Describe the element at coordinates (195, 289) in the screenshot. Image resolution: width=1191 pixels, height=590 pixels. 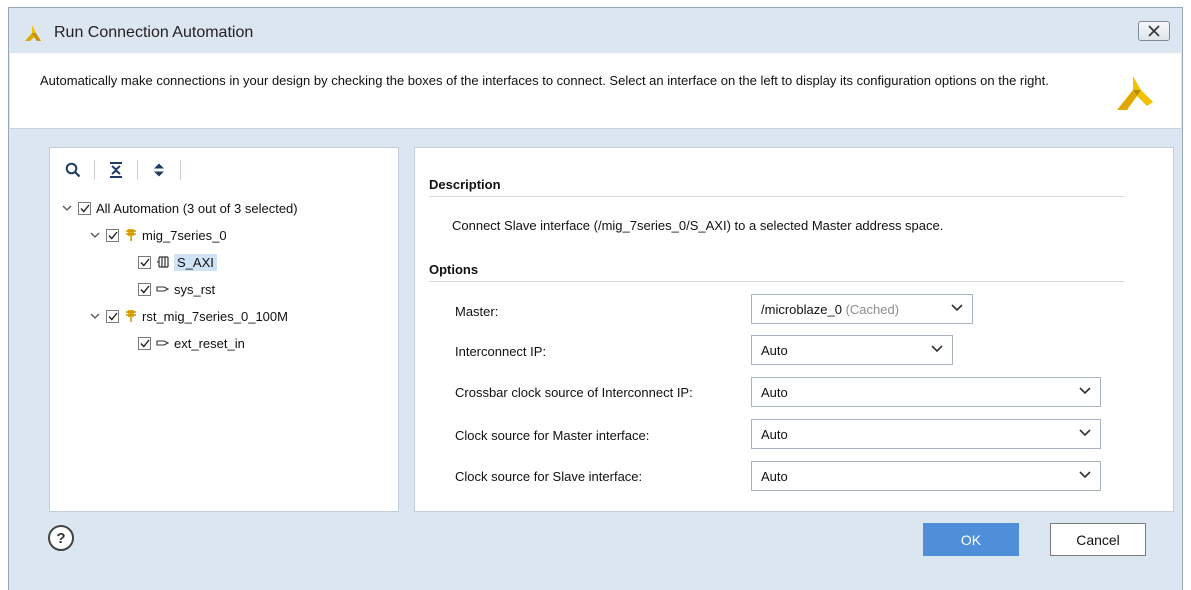
I see `tree-item-label: sys_rst` at that location.